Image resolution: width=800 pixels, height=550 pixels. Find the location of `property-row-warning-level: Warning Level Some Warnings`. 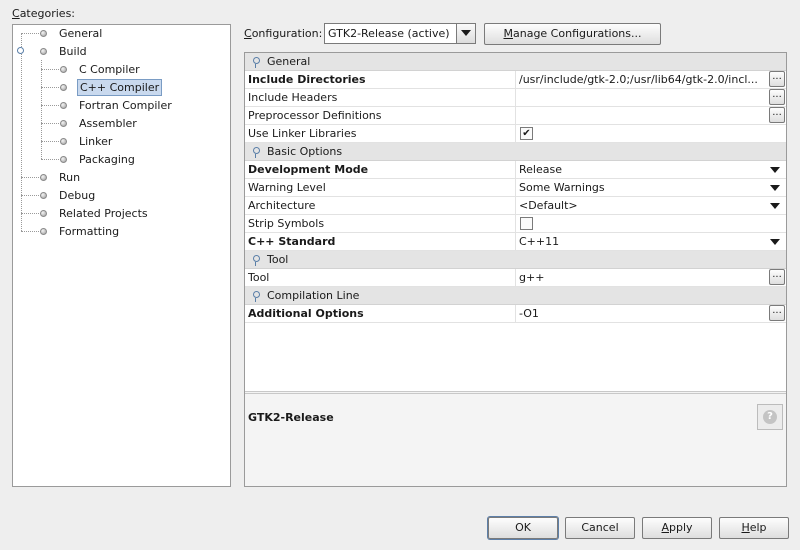

property-row-warning-level: Warning Level Some Warnings is located at coordinates (515, 188).